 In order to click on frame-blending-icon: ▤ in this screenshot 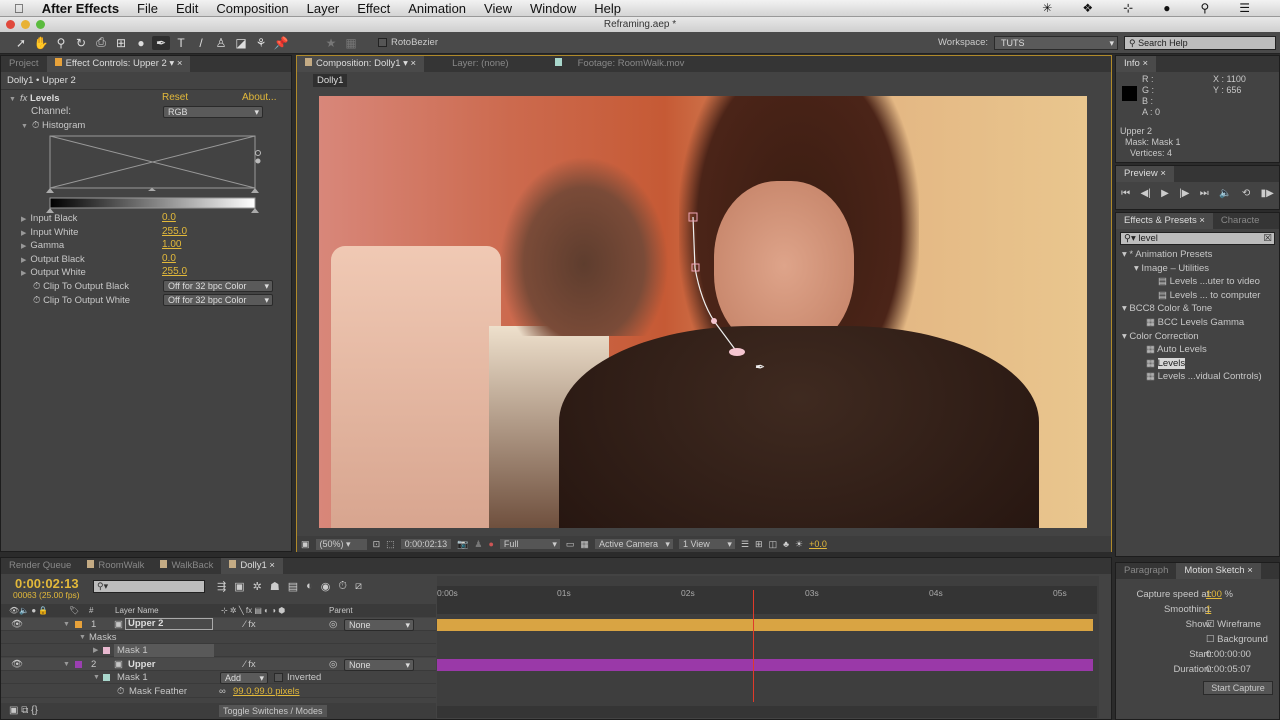, I will do `click(293, 586)`.